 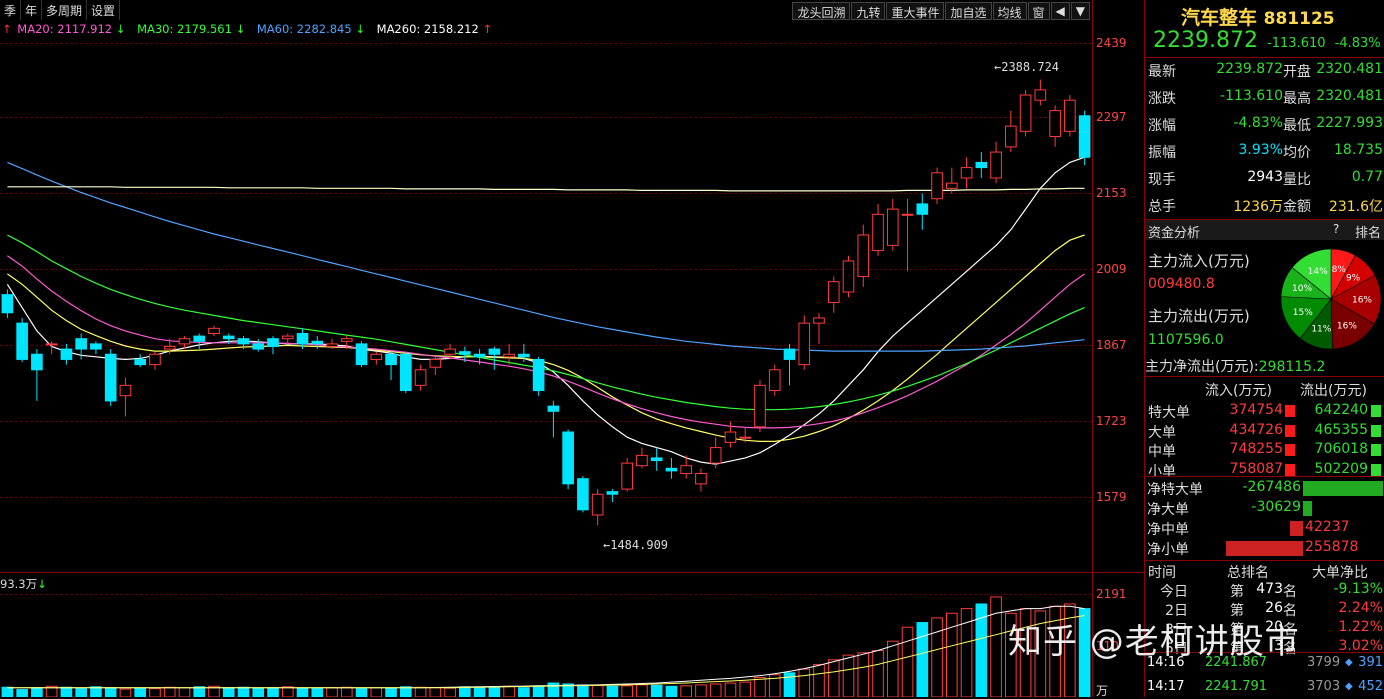 What do you see at coordinates (1199, 261) in the screenshot?
I see `main-inflow-label: 主力流入(万元)` at bounding box center [1199, 261].